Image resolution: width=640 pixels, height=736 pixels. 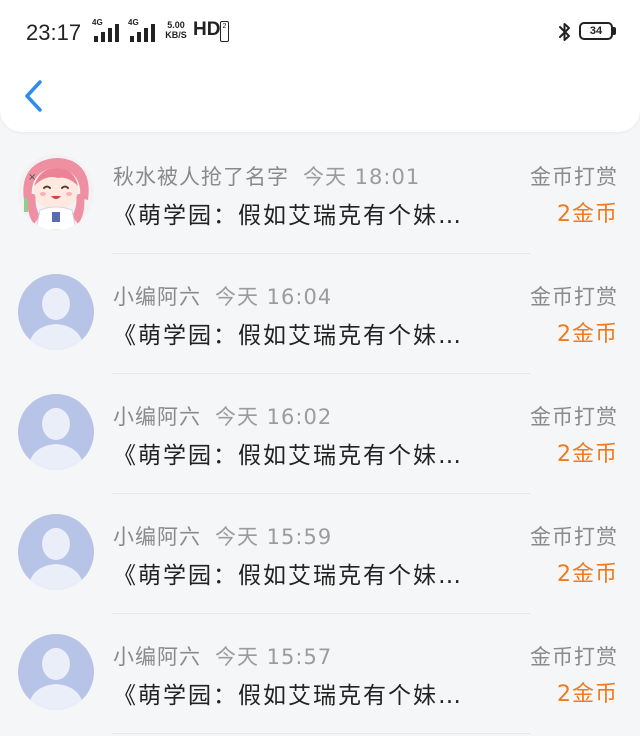 What do you see at coordinates (274, 657) in the screenshot?
I see `reward-time: 今天 15:57` at bounding box center [274, 657].